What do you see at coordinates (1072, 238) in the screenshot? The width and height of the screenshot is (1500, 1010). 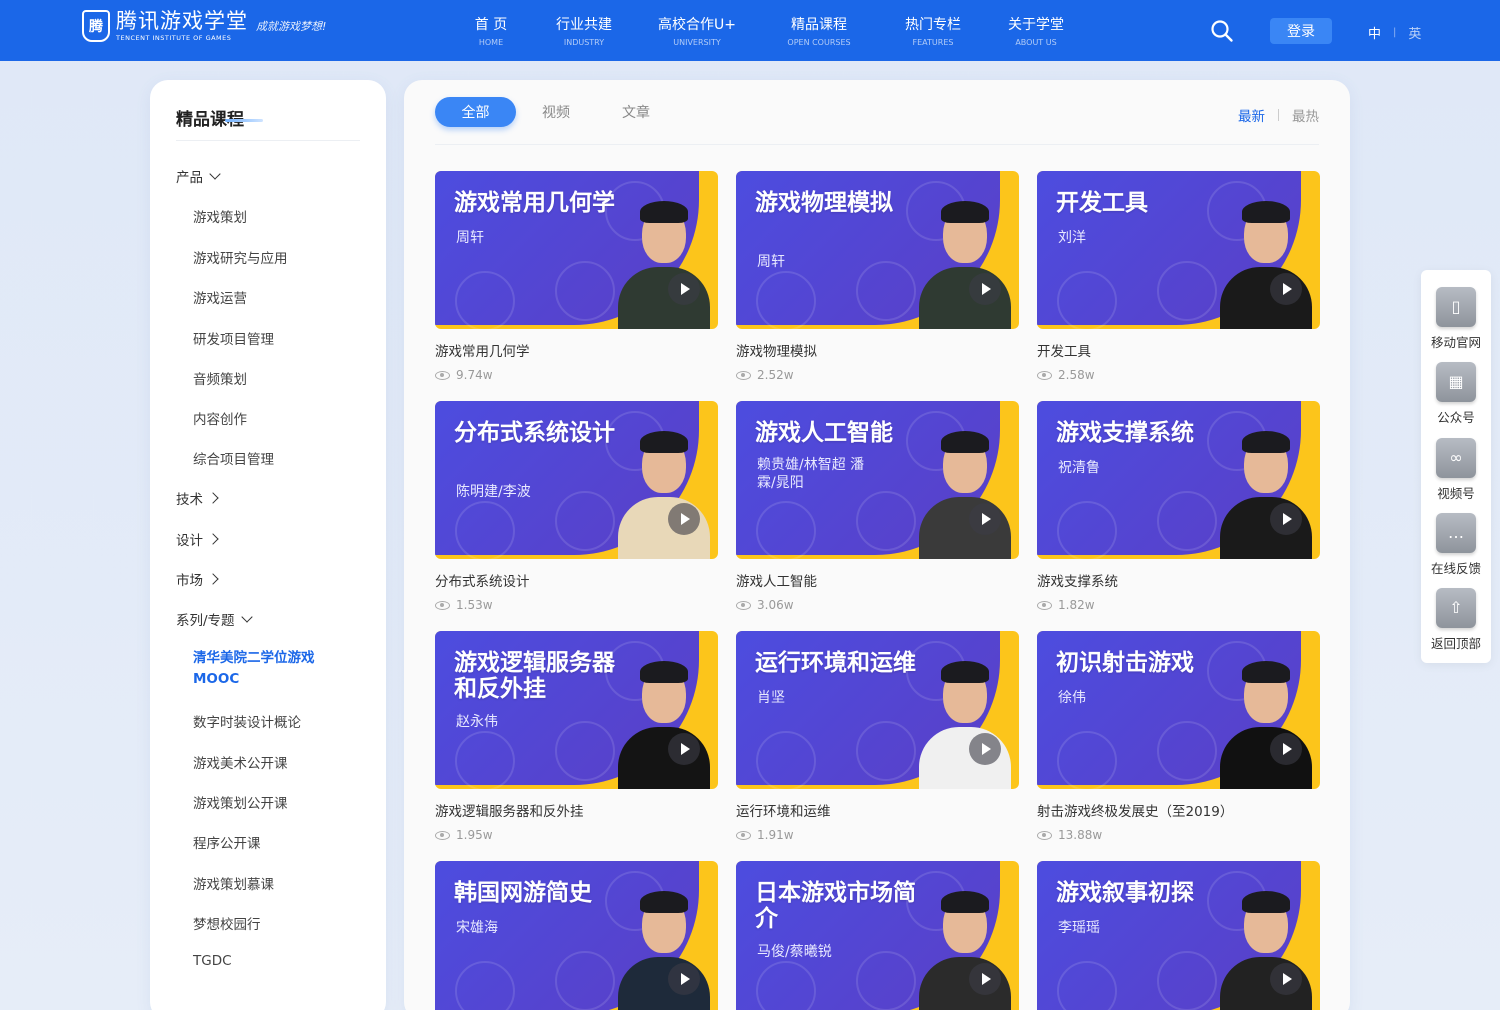 I see `thumbnail-speaker: 刘洋` at bounding box center [1072, 238].